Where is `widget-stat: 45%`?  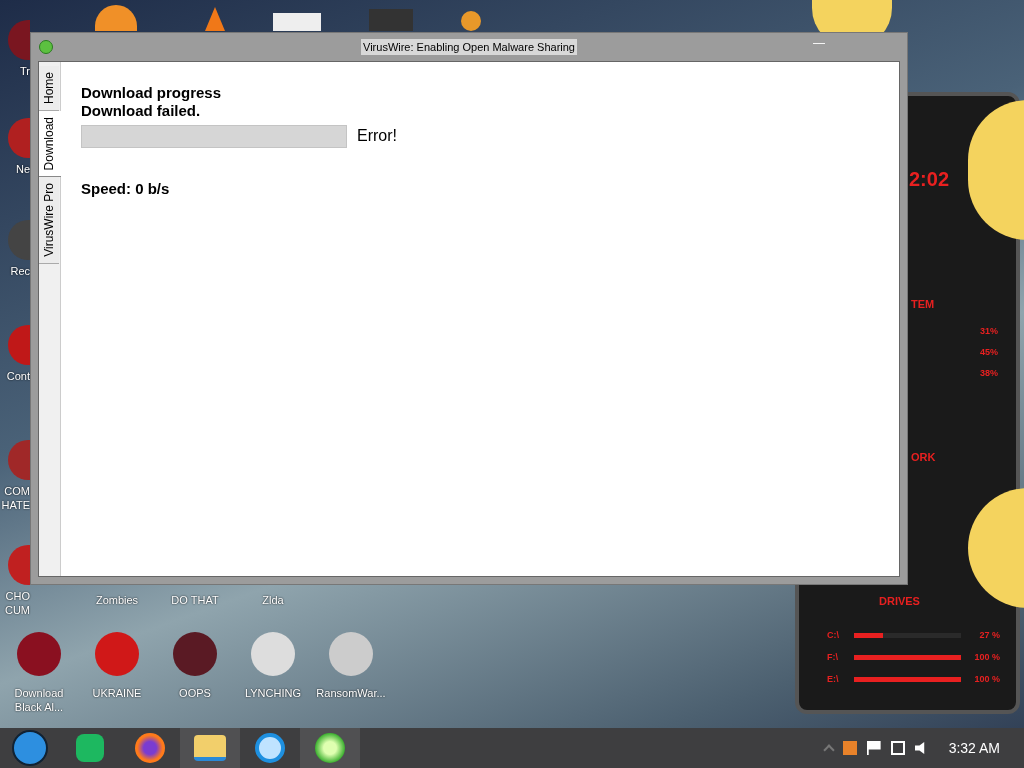
widget-stat: 45% is located at coordinates (989, 352).